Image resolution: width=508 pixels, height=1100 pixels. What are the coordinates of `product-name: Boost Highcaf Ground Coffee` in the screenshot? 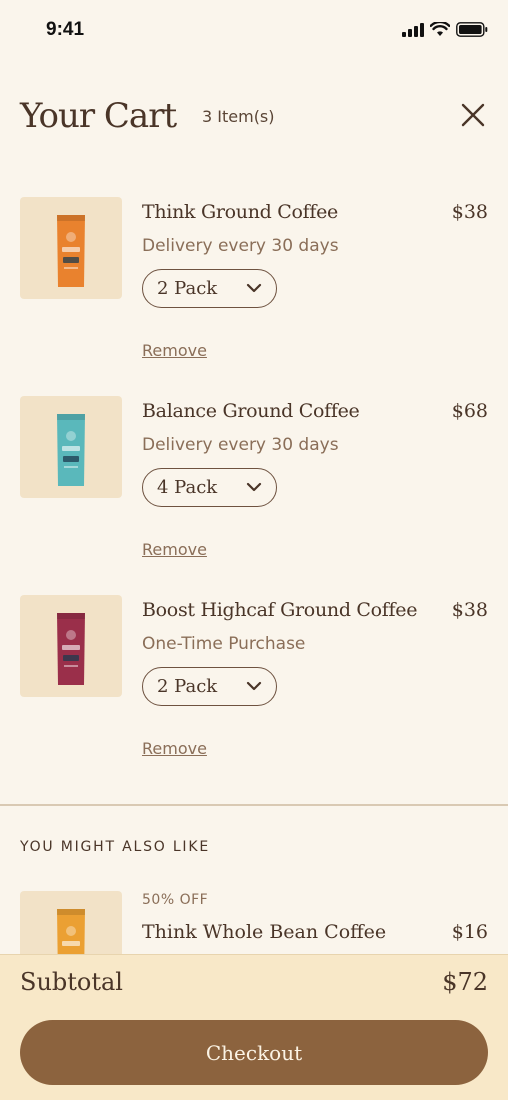 It's located at (279, 610).